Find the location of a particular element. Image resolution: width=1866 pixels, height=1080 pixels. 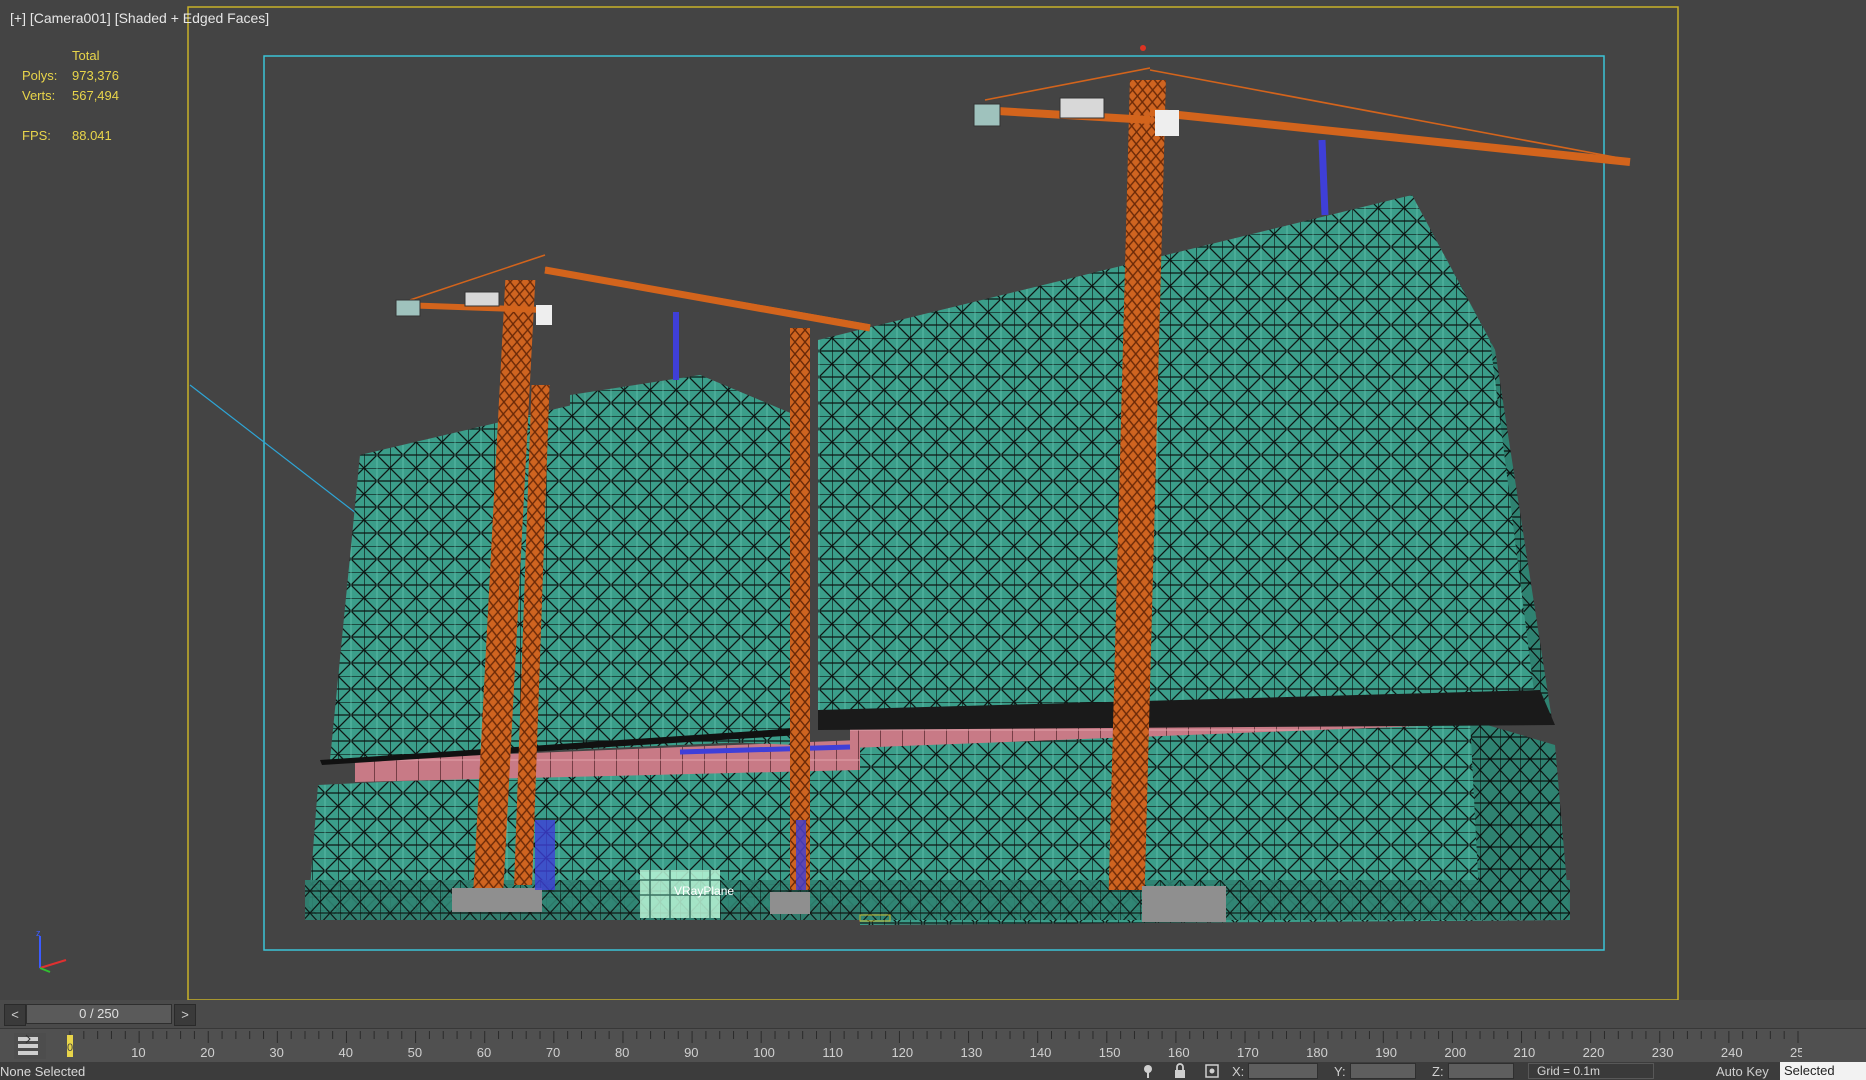

key-filter-icon is located at coordinates (30, 1046).